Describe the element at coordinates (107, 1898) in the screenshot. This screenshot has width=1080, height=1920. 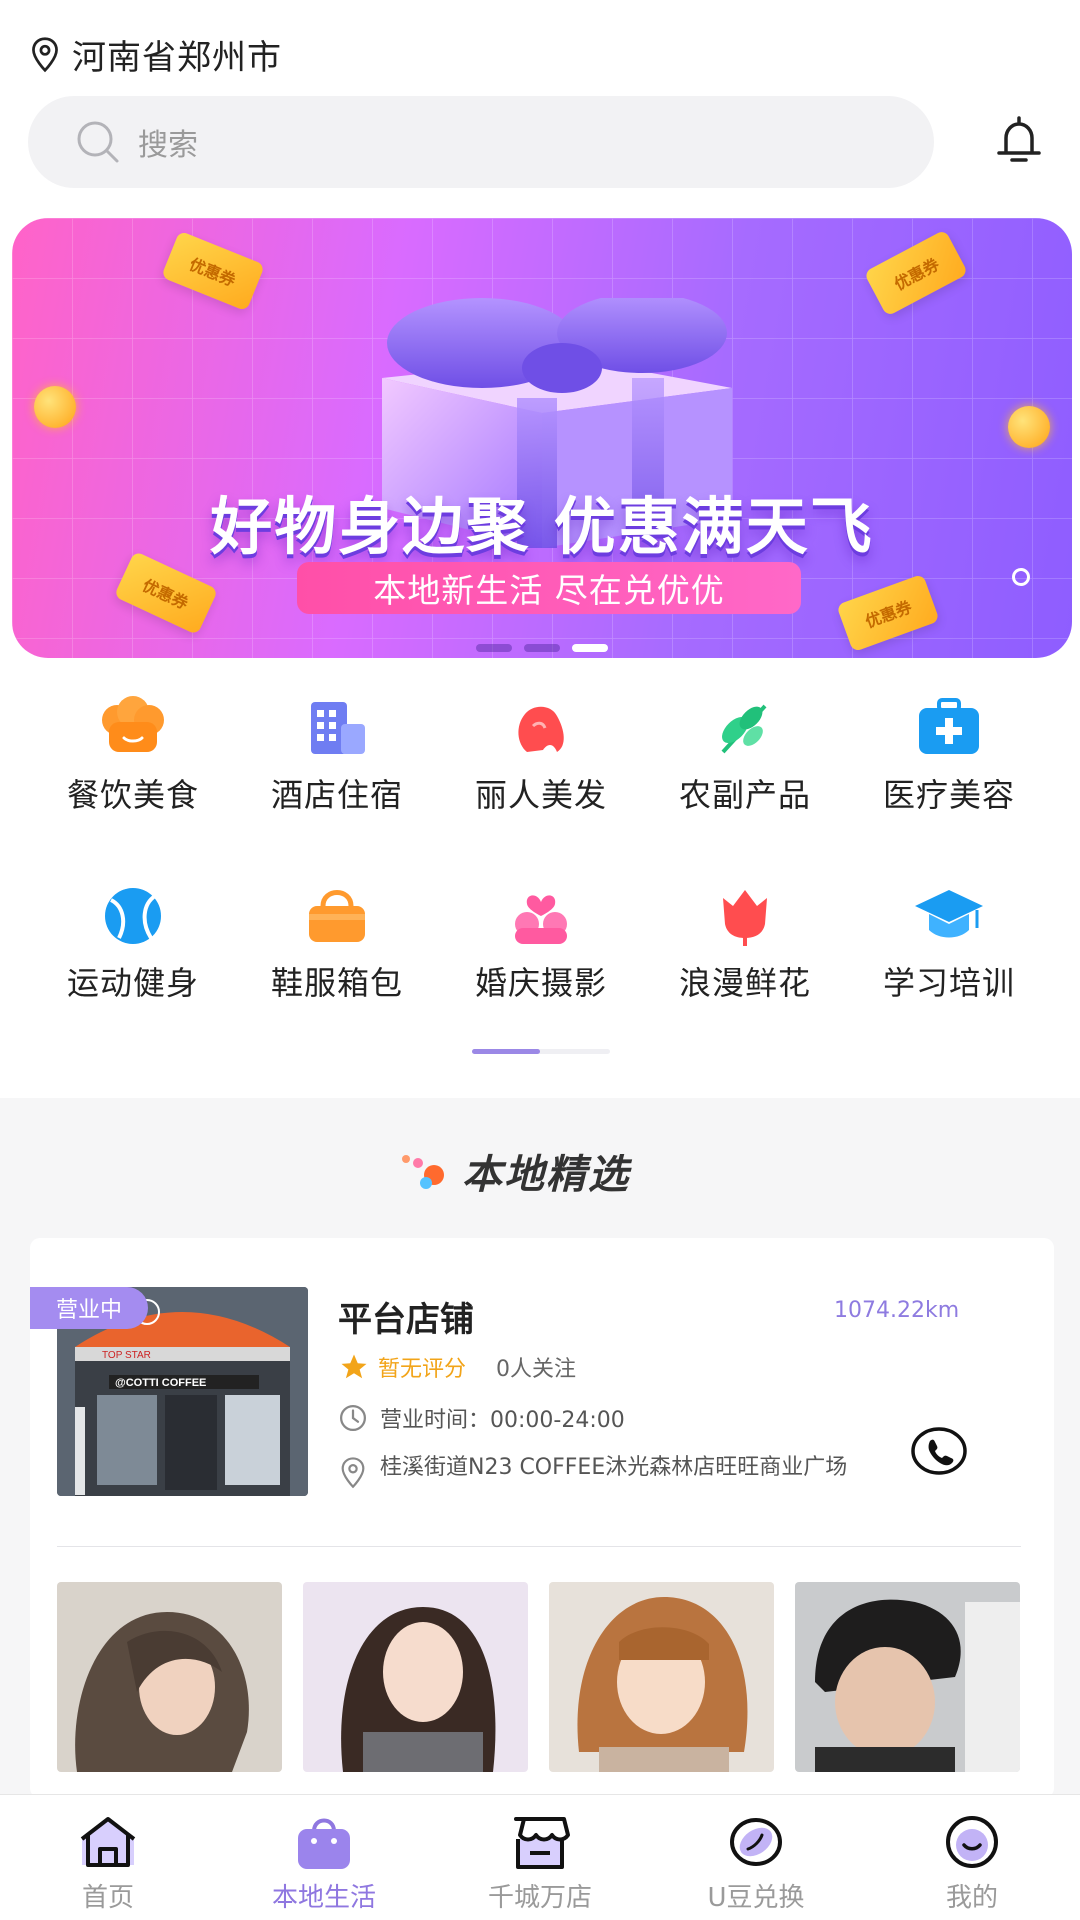
I see `tab-label: 首页` at that location.